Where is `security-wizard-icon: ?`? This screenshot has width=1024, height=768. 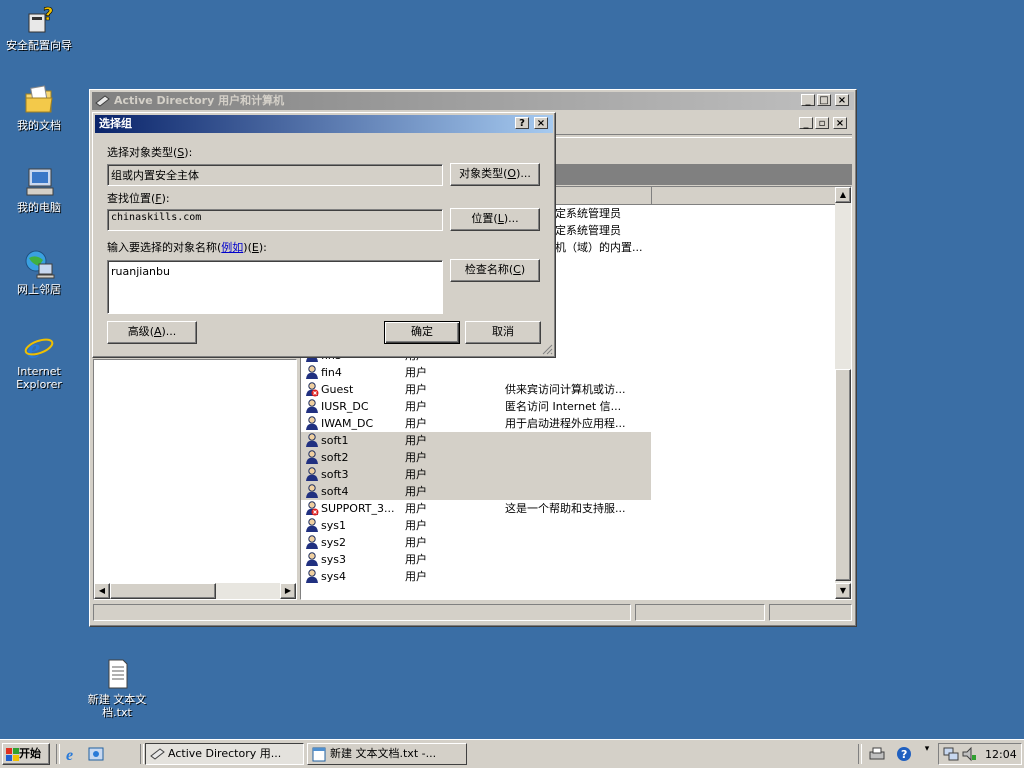 security-wizard-icon: ? is located at coordinates (39, 20).